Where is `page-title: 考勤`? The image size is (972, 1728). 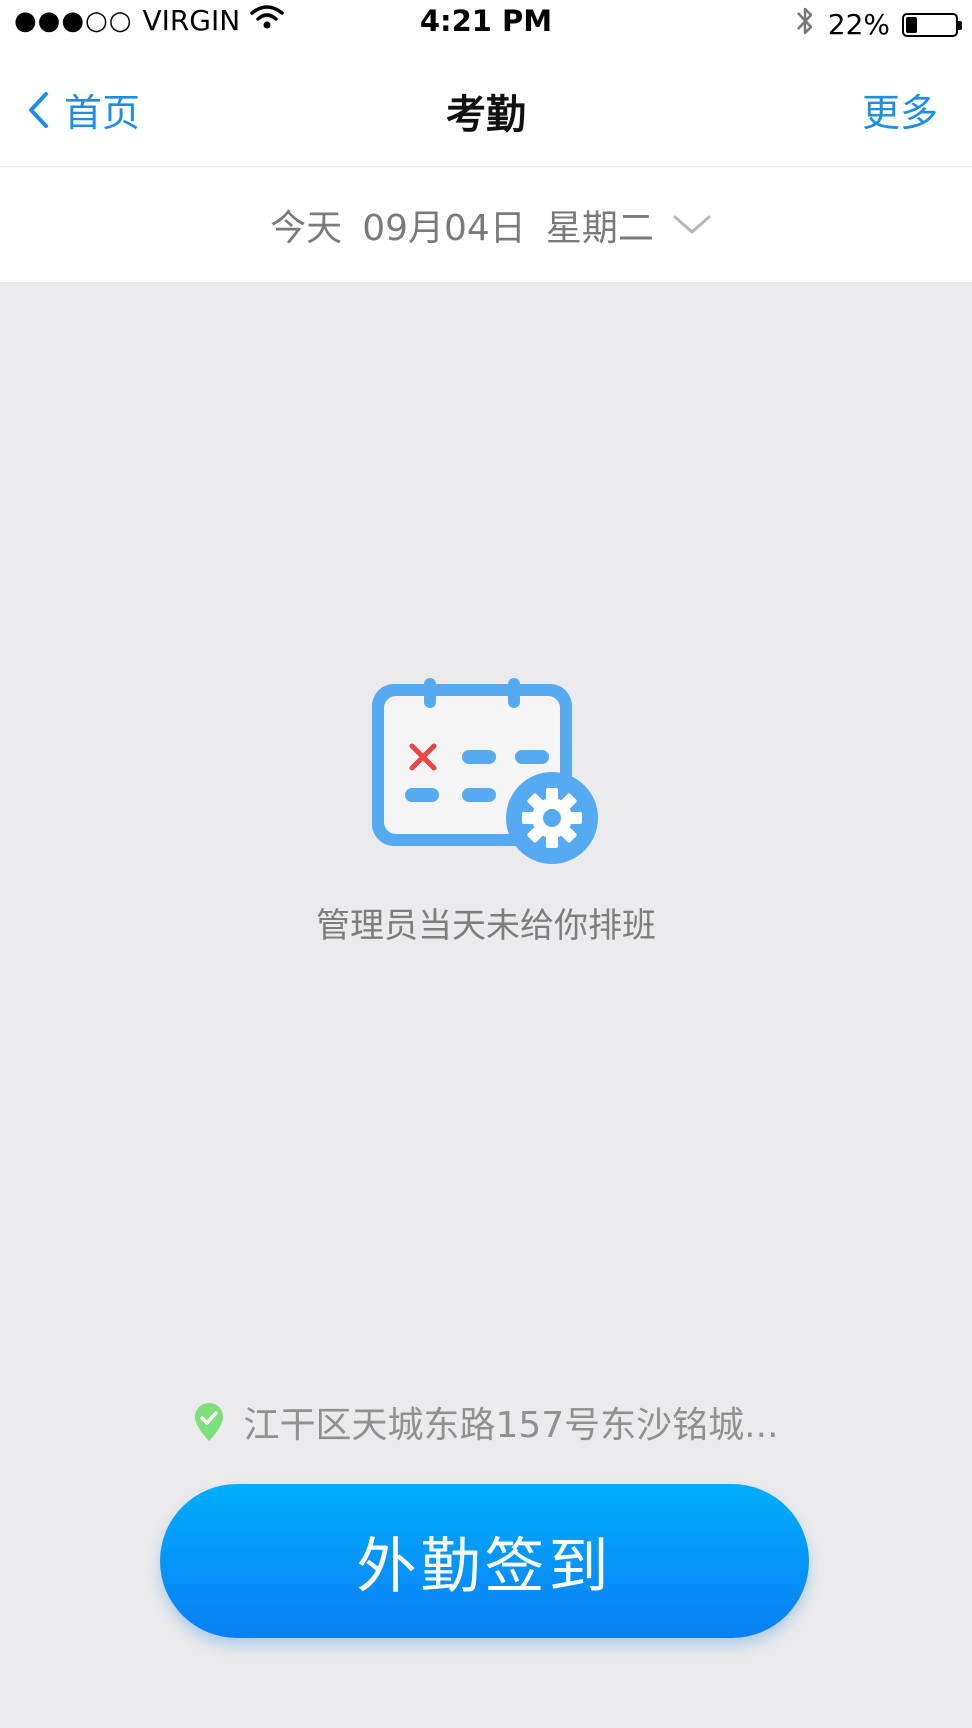
page-title: 考勤 is located at coordinates (486, 115).